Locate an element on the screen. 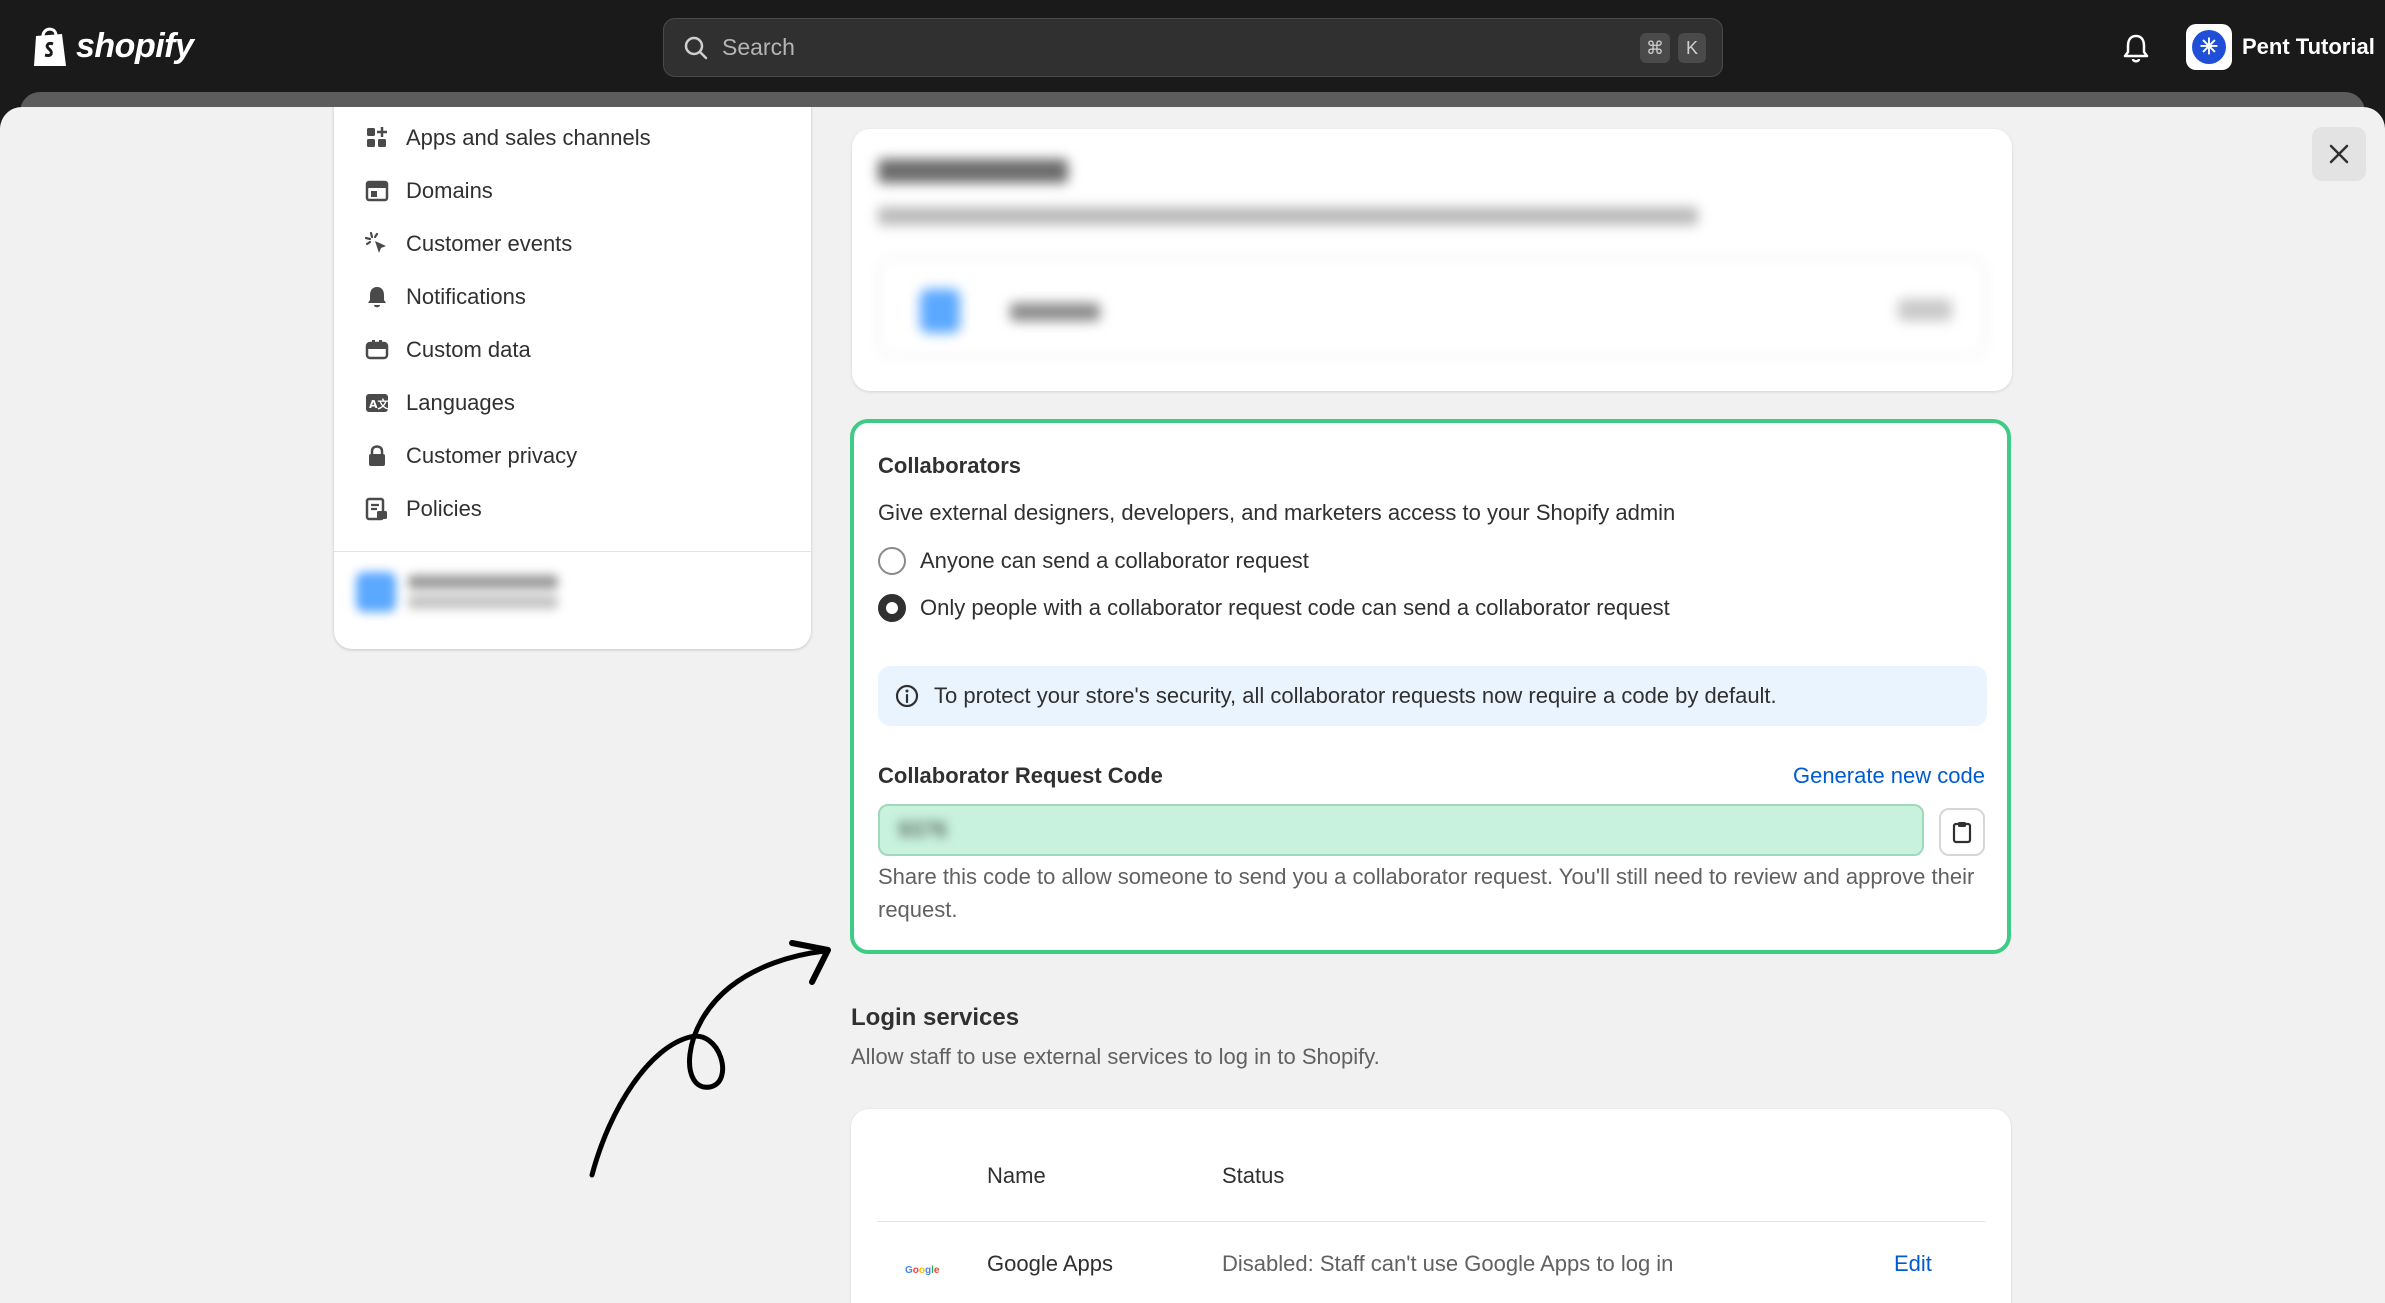 This screenshot has width=2385, height=1303. collaborator-code-field: 9376 is located at coordinates (1401, 830).